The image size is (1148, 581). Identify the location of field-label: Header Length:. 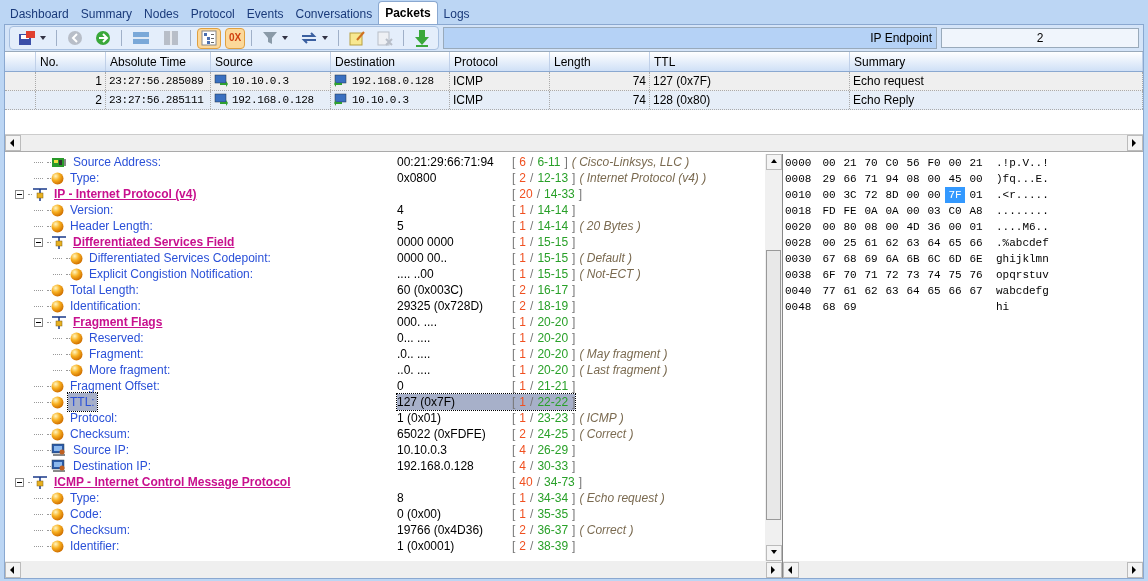
(111, 226).